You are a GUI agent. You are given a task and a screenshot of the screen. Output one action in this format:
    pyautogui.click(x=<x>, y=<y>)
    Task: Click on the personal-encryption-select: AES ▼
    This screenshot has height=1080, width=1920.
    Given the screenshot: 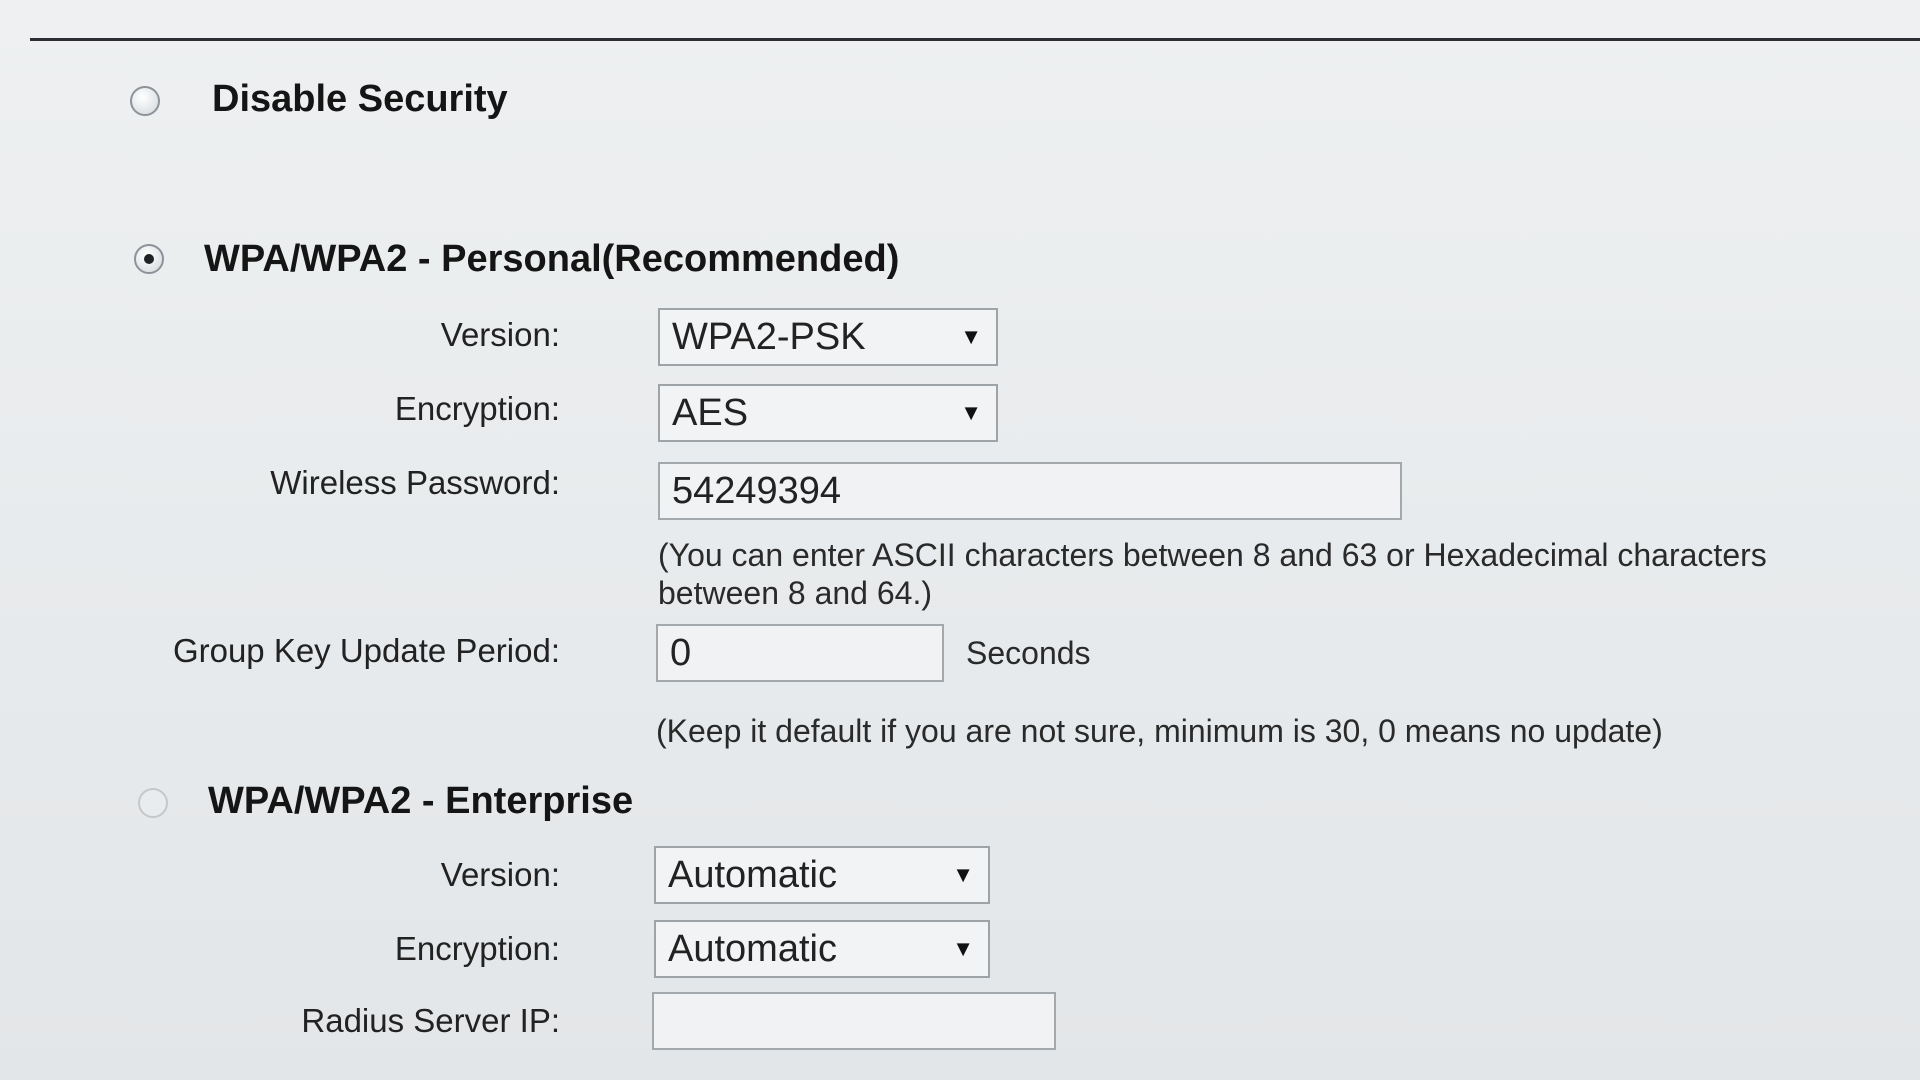 What is the action you would take?
    pyautogui.click(x=828, y=413)
    